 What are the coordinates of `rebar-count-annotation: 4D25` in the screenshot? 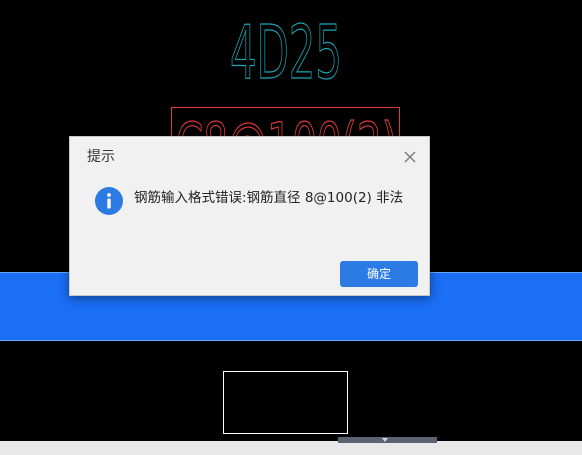 It's located at (285, 52).